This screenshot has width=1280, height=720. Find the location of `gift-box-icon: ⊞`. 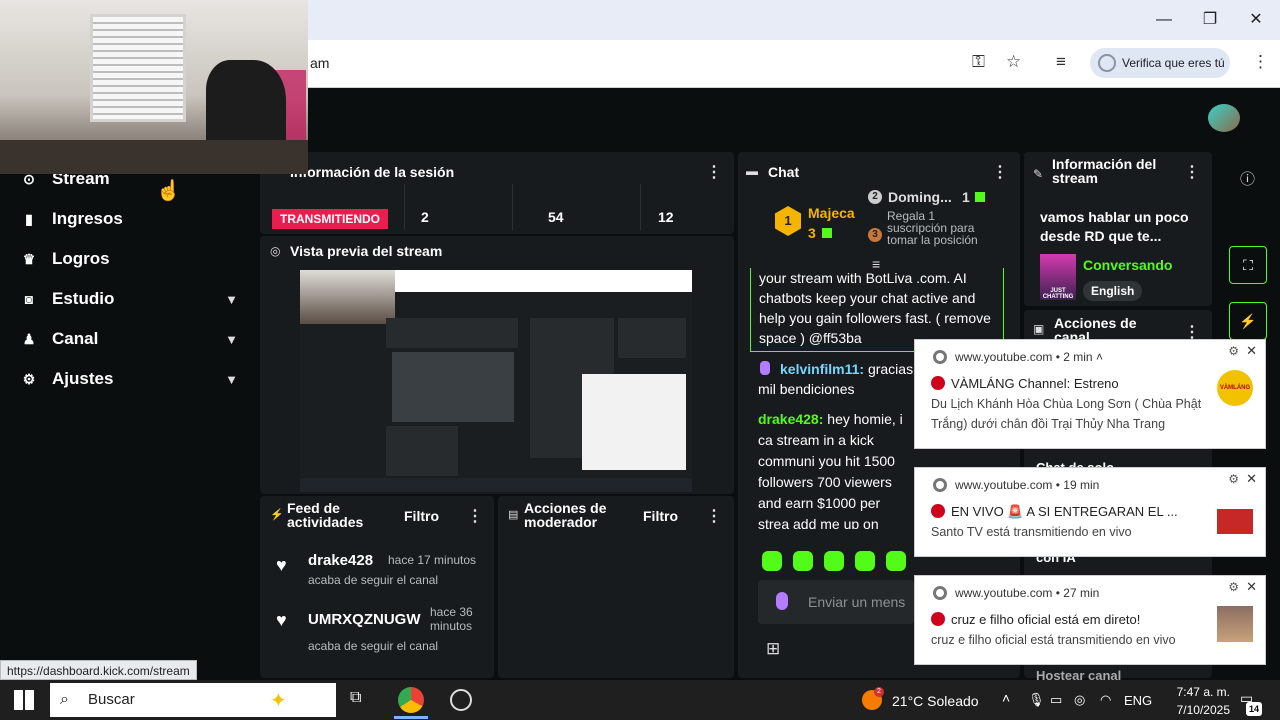

gift-box-icon: ⊞ is located at coordinates (773, 649).